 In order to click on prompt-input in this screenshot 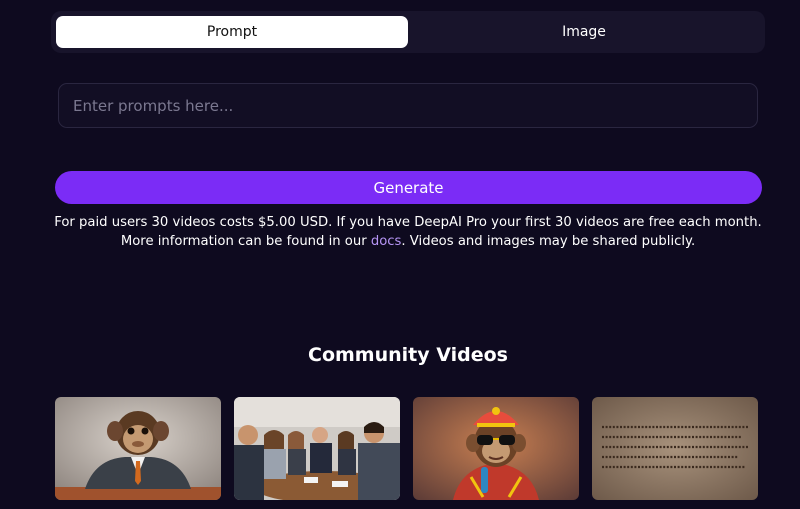, I will do `click(408, 105)`.